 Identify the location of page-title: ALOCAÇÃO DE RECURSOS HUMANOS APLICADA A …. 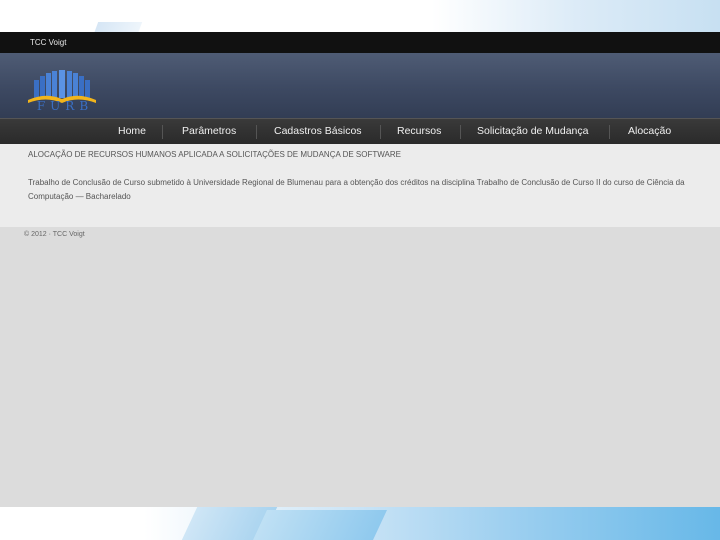
(214, 154).